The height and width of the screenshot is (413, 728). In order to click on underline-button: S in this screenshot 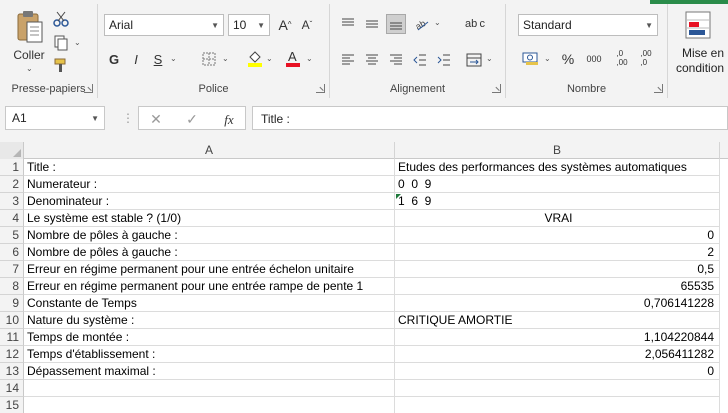, I will do `click(158, 59)`.